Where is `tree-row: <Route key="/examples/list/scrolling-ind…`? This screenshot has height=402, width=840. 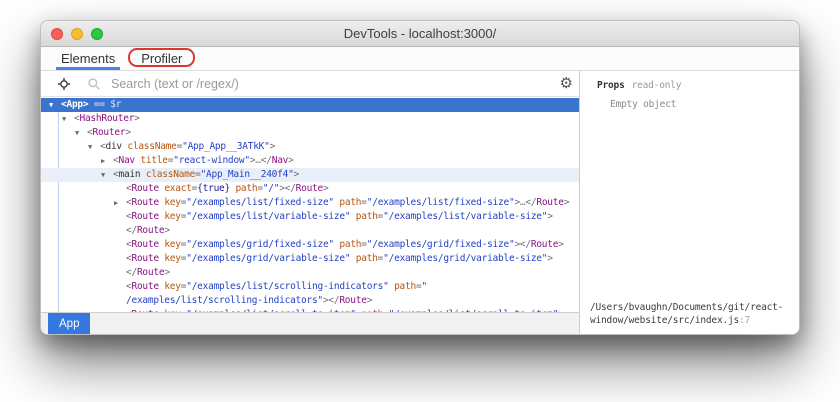
tree-row: <Route key="/examples/list/scrolling-ind… is located at coordinates (310, 287).